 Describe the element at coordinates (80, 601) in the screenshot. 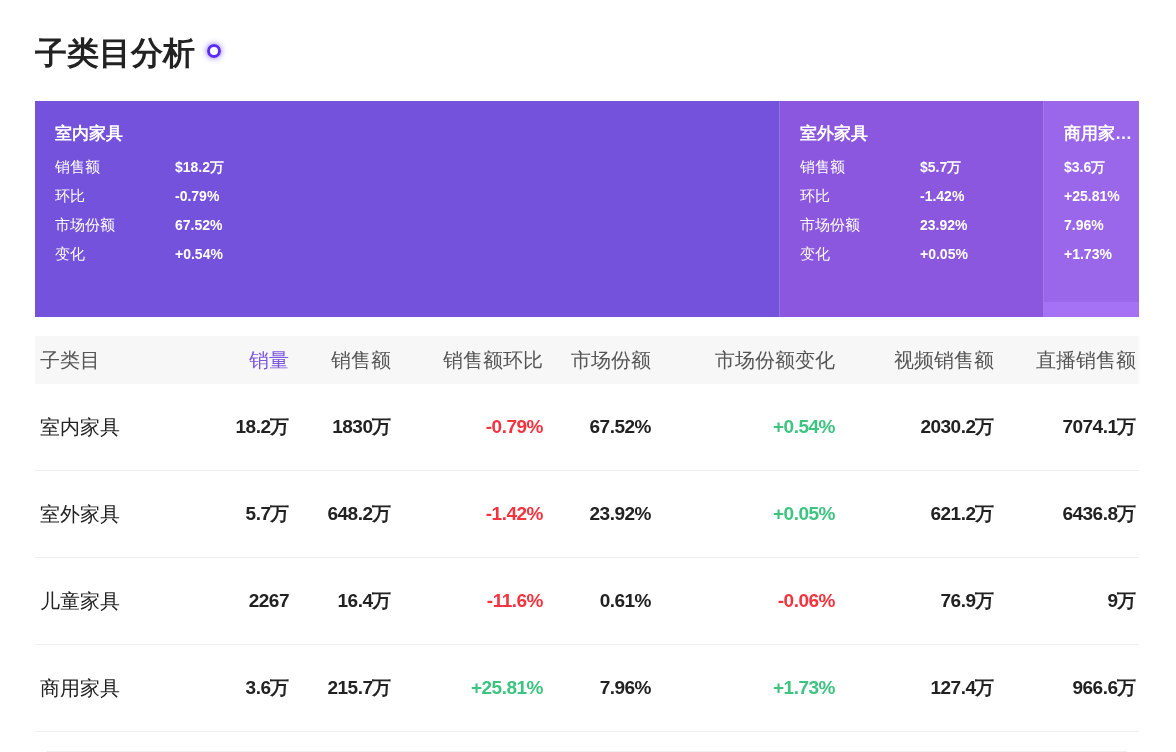

I see `table-cell-text: 儿童家具` at that location.